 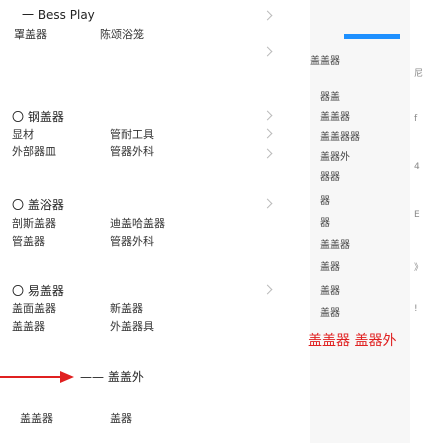 I want to click on margin-mark: E, so click(x=417, y=215).